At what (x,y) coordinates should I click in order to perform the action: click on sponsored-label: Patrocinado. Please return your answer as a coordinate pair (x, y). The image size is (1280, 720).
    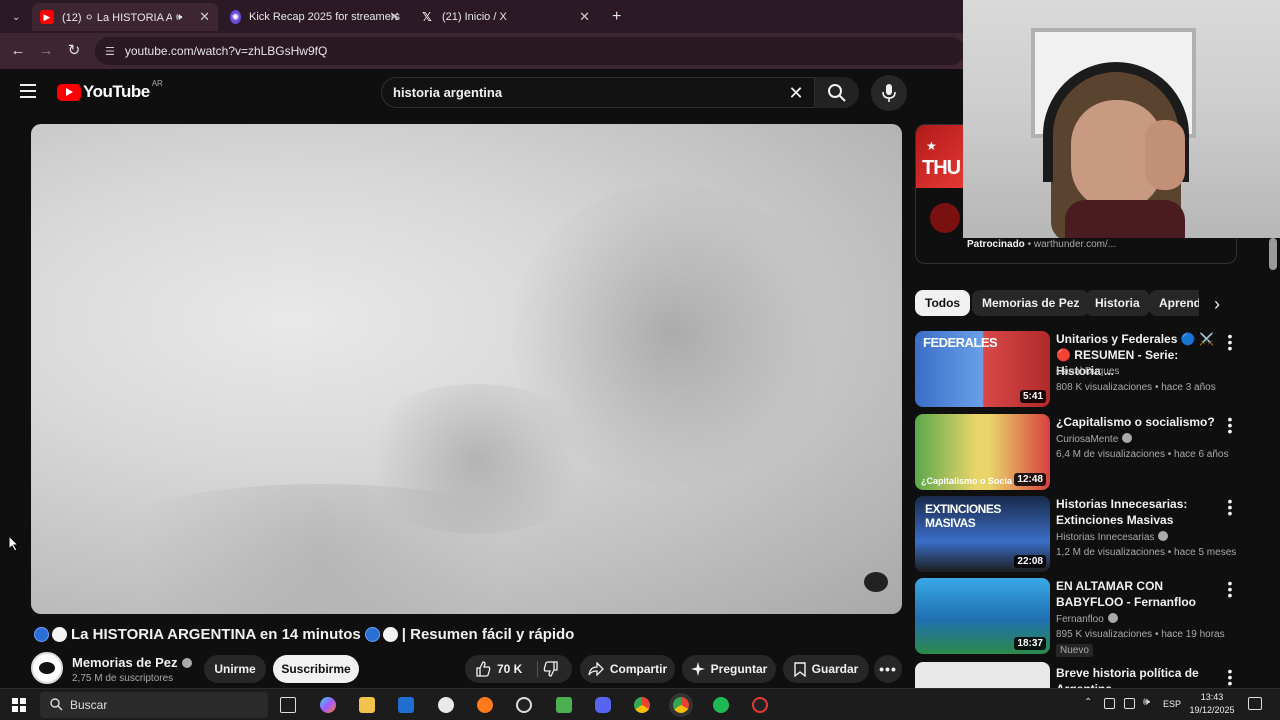
    Looking at the image, I should click on (996, 244).